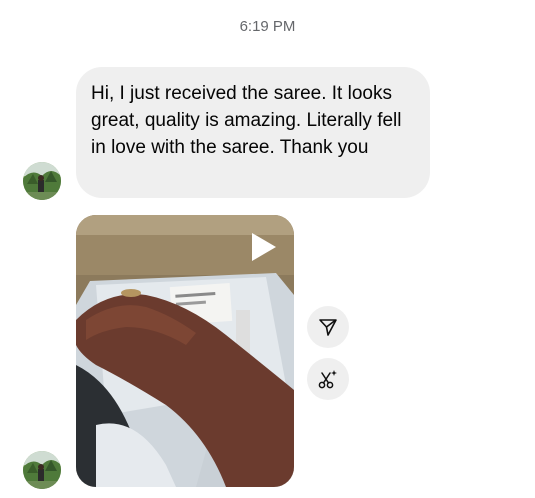  I want to click on play-icon, so click(264, 247).